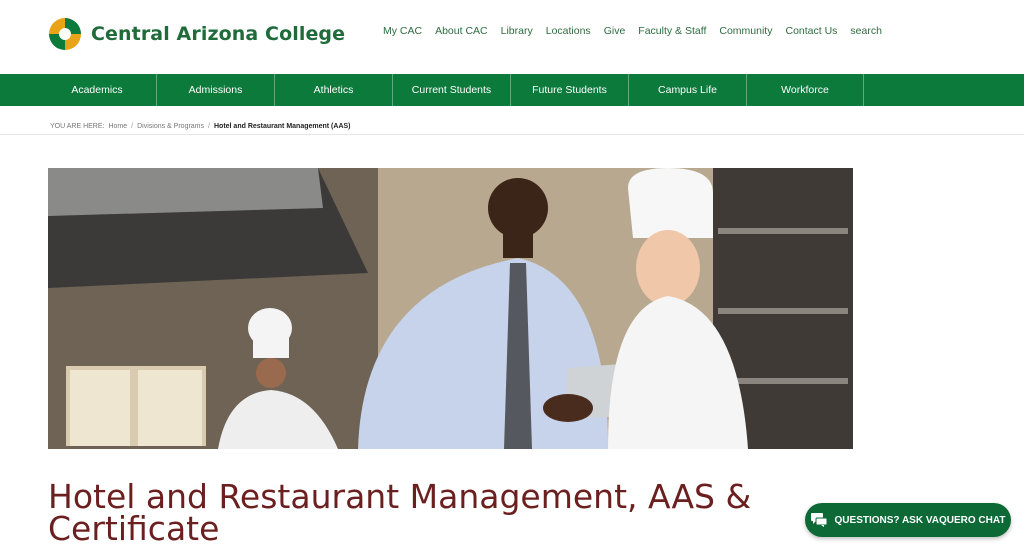 This screenshot has width=1024, height=551. Describe the element at coordinates (687, 90) in the screenshot. I see `nav-campus-life: Campus Life` at that location.